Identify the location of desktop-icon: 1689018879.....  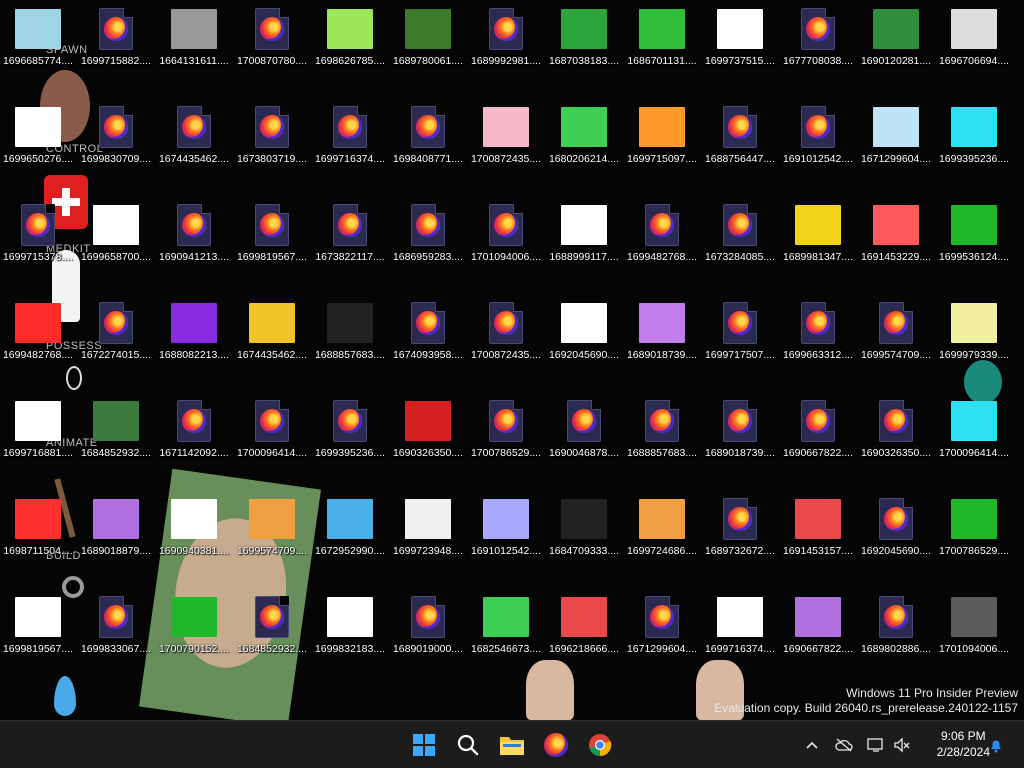
(116, 530).